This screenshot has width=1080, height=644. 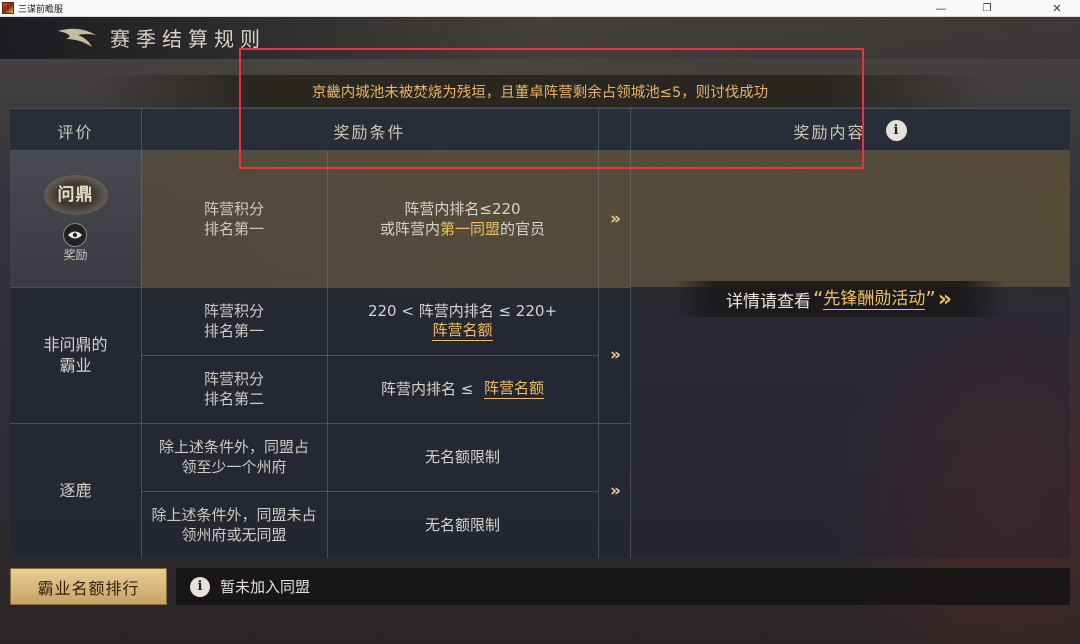 What do you see at coordinates (41, 9) in the screenshot?
I see `window-title: 三谋前瞻服` at bounding box center [41, 9].